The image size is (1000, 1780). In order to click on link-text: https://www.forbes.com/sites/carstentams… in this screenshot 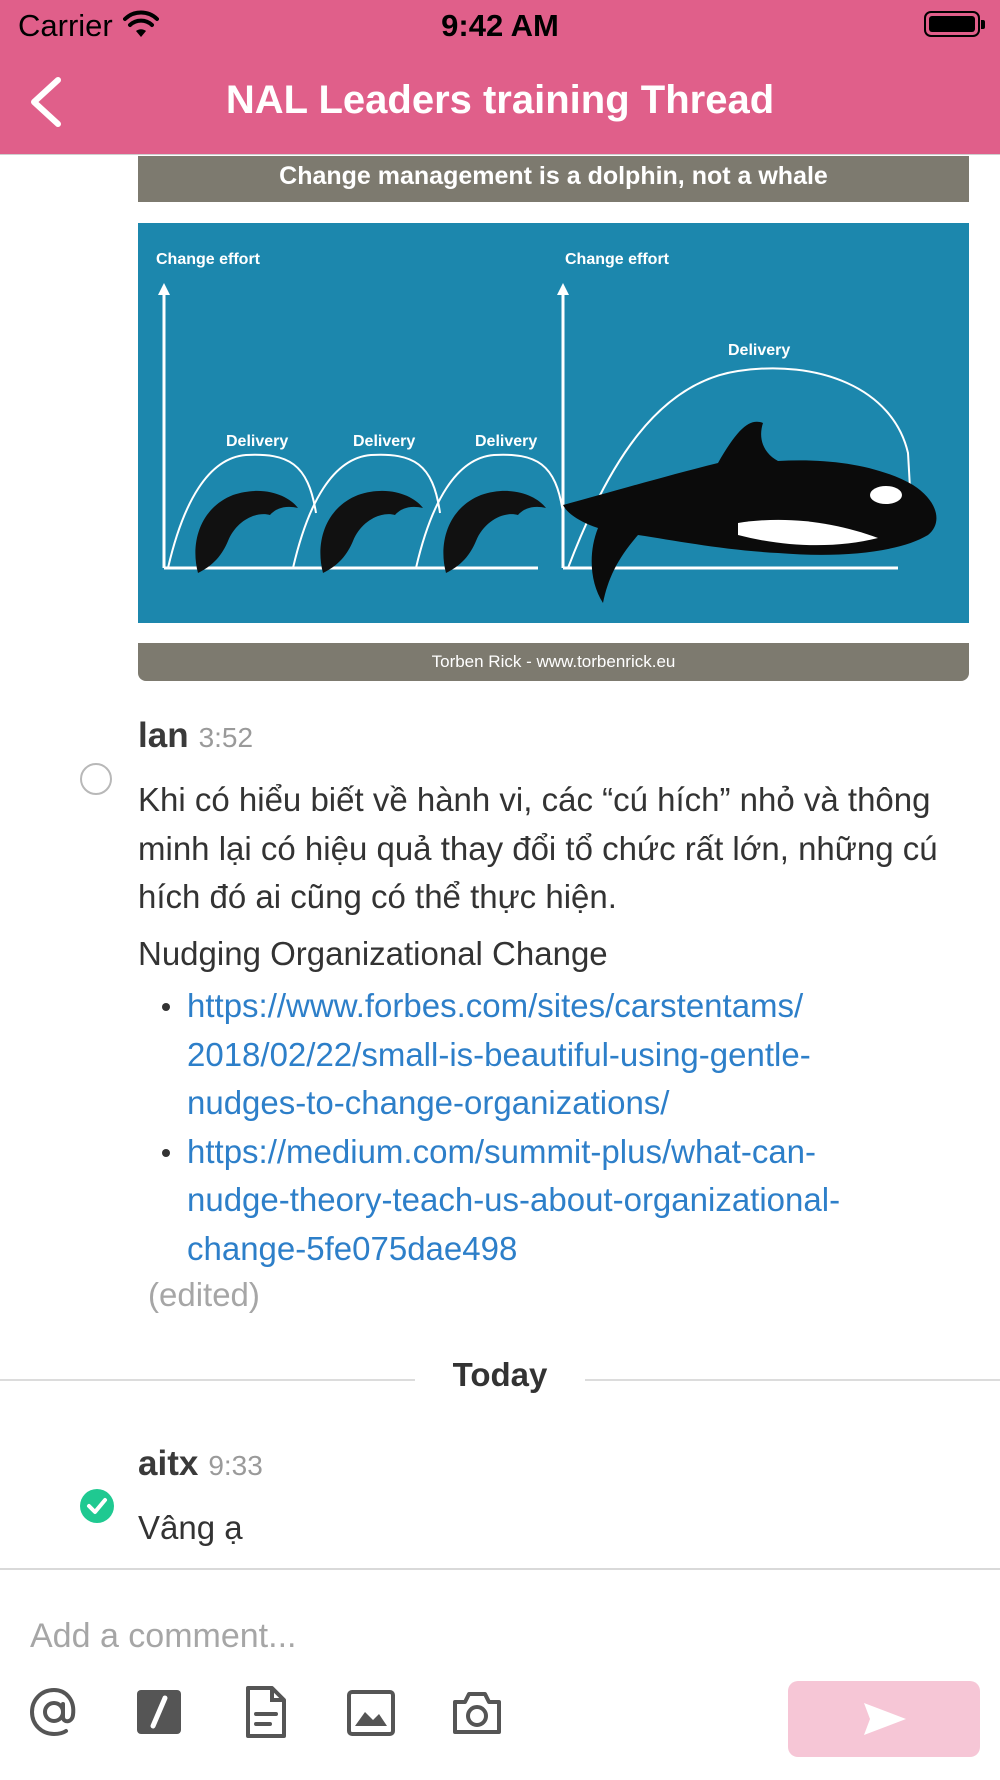, I will do `click(499, 1054)`.